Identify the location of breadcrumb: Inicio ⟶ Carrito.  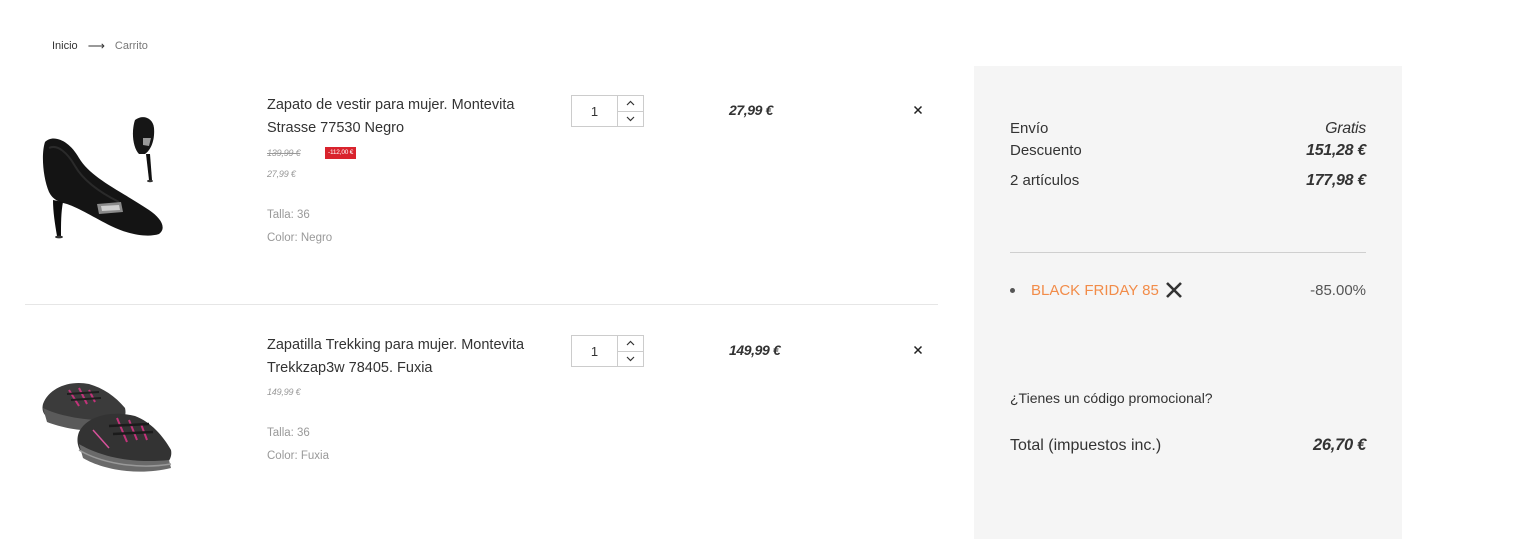
(100, 46).